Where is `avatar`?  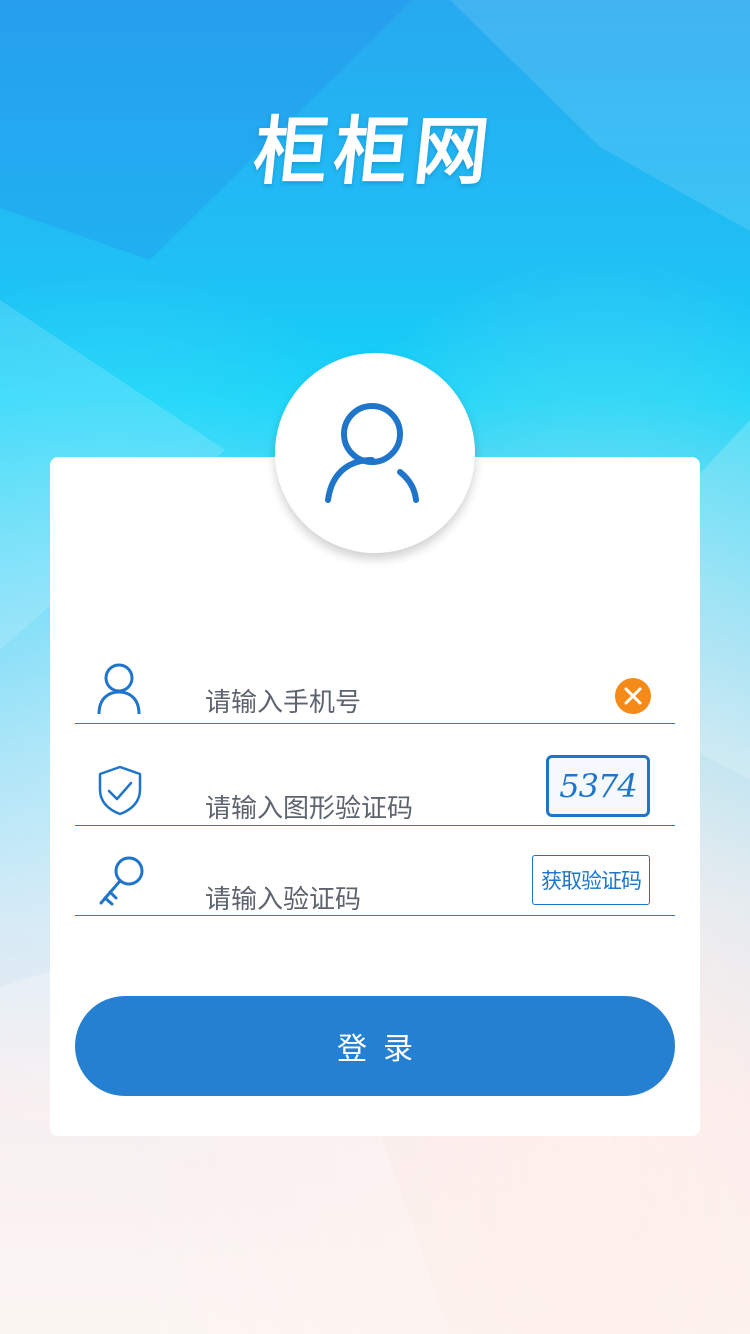 avatar is located at coordinates (375, 453).